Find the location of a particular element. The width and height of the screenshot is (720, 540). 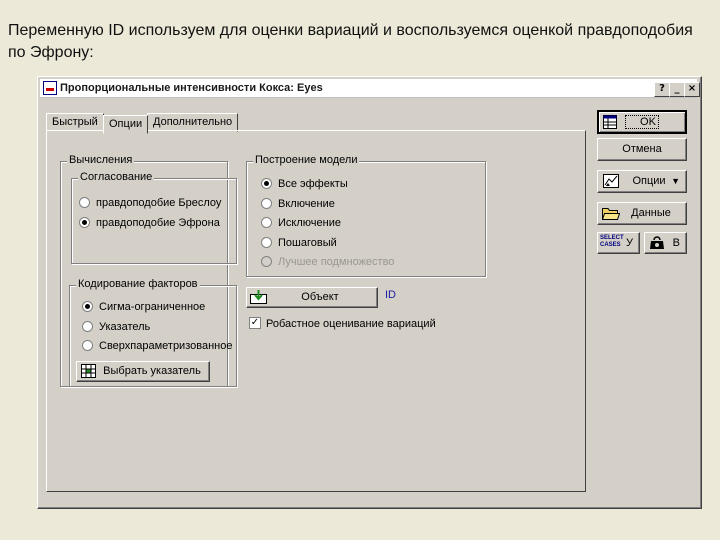

select-indicator-button: Выбрать указатель is located at coordinates (143, 371).